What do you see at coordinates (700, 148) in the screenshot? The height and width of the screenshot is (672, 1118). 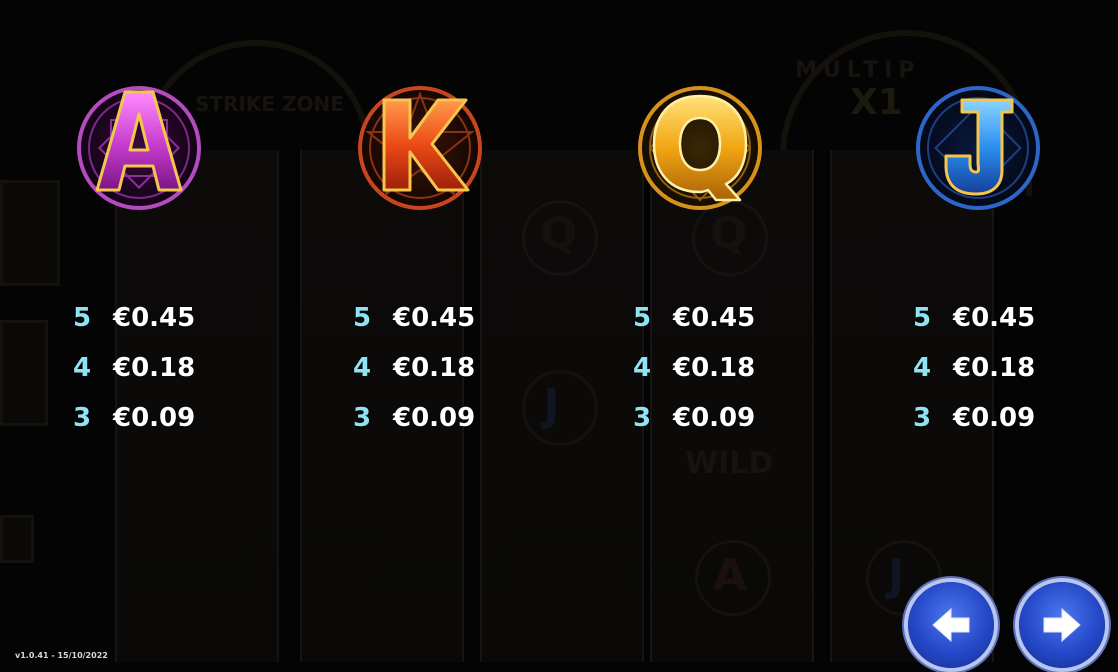 I see `symbol-q-icon` at bounding box center [700, 148].